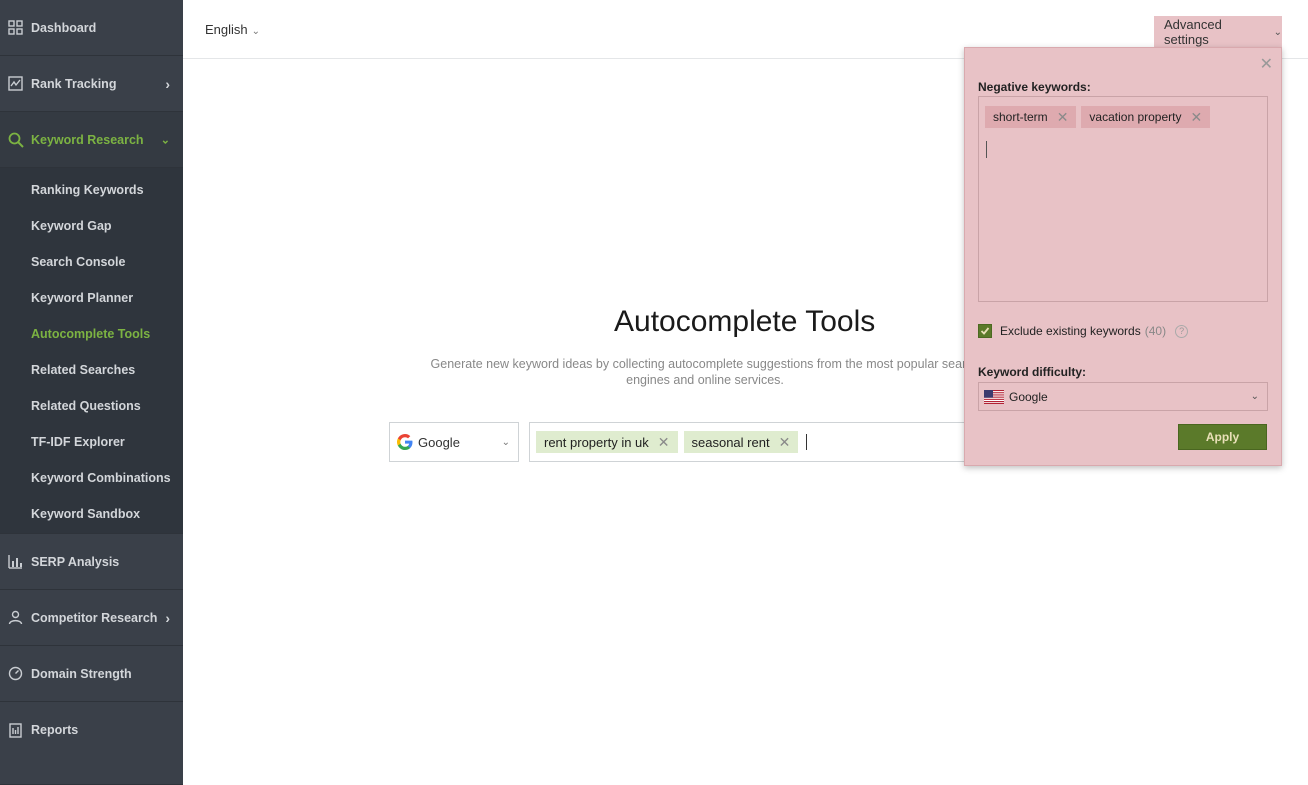  I want to click on sidebar-item-ranking-keywords: Ranking Keywords, so click(91, 190).